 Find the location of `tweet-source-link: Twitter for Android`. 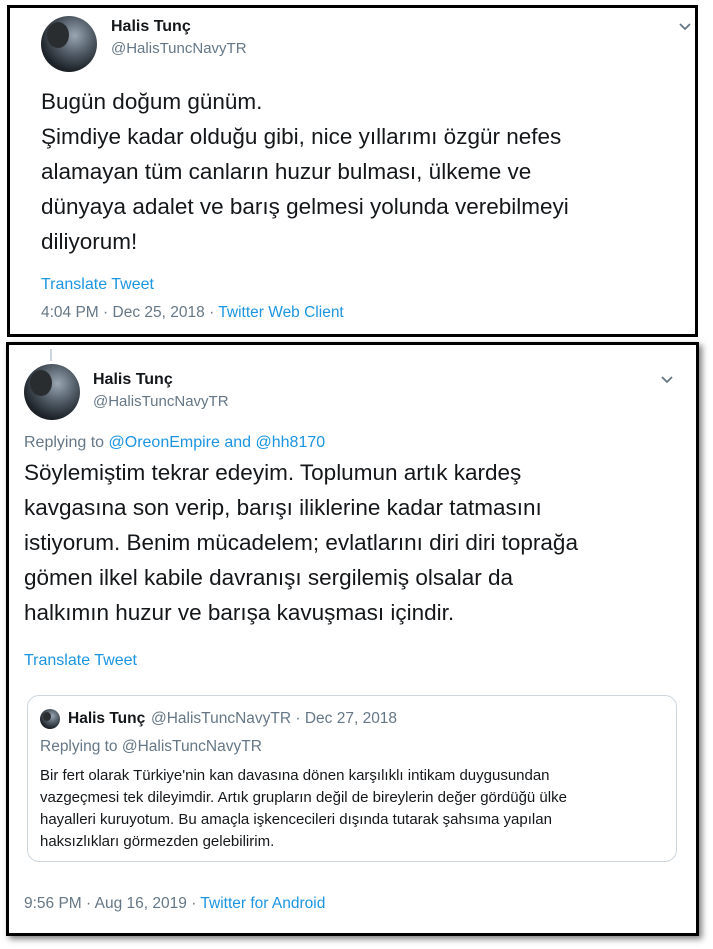

tweet-source-link: Twitter for Android is located at coordinates (262, 903).